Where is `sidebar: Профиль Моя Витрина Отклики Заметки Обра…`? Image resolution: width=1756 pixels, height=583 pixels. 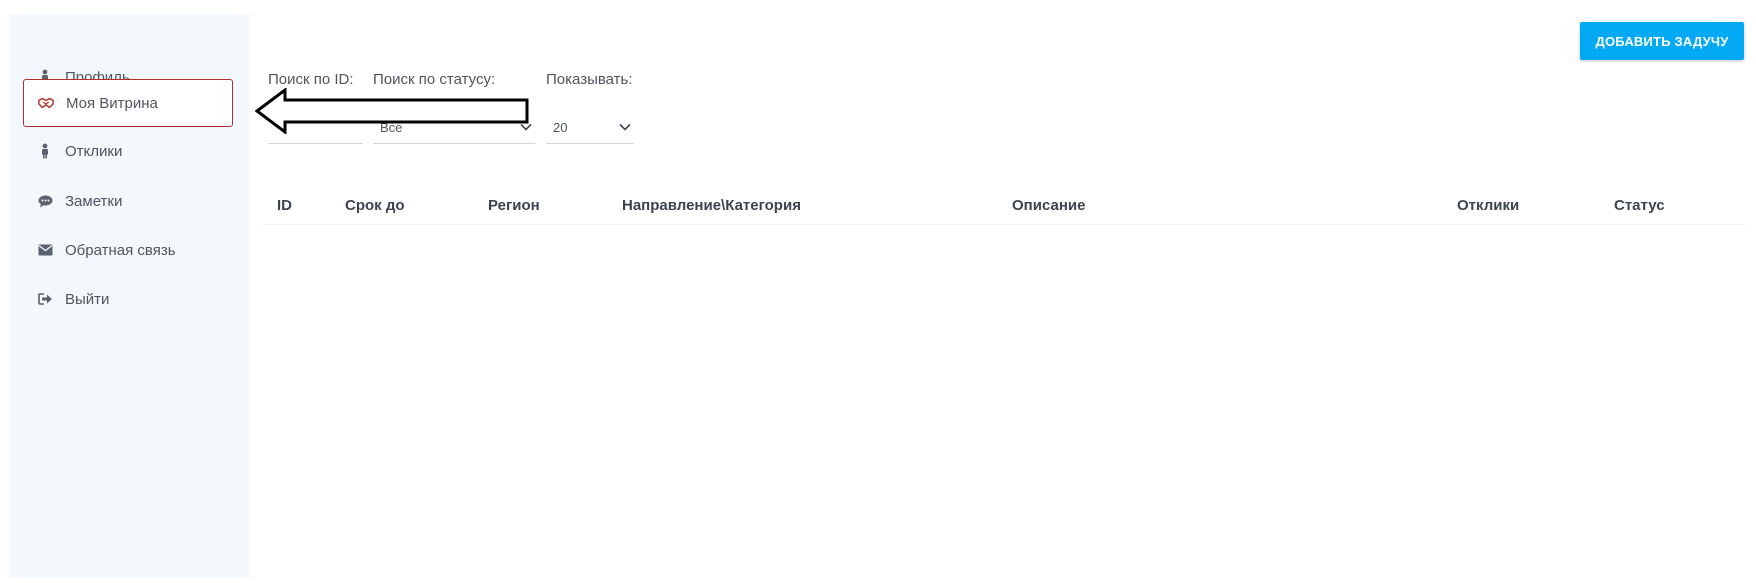 sidebar: Профиль Моя Витрина Отклики Заметки Обра… is located at coordinates (129, 296).